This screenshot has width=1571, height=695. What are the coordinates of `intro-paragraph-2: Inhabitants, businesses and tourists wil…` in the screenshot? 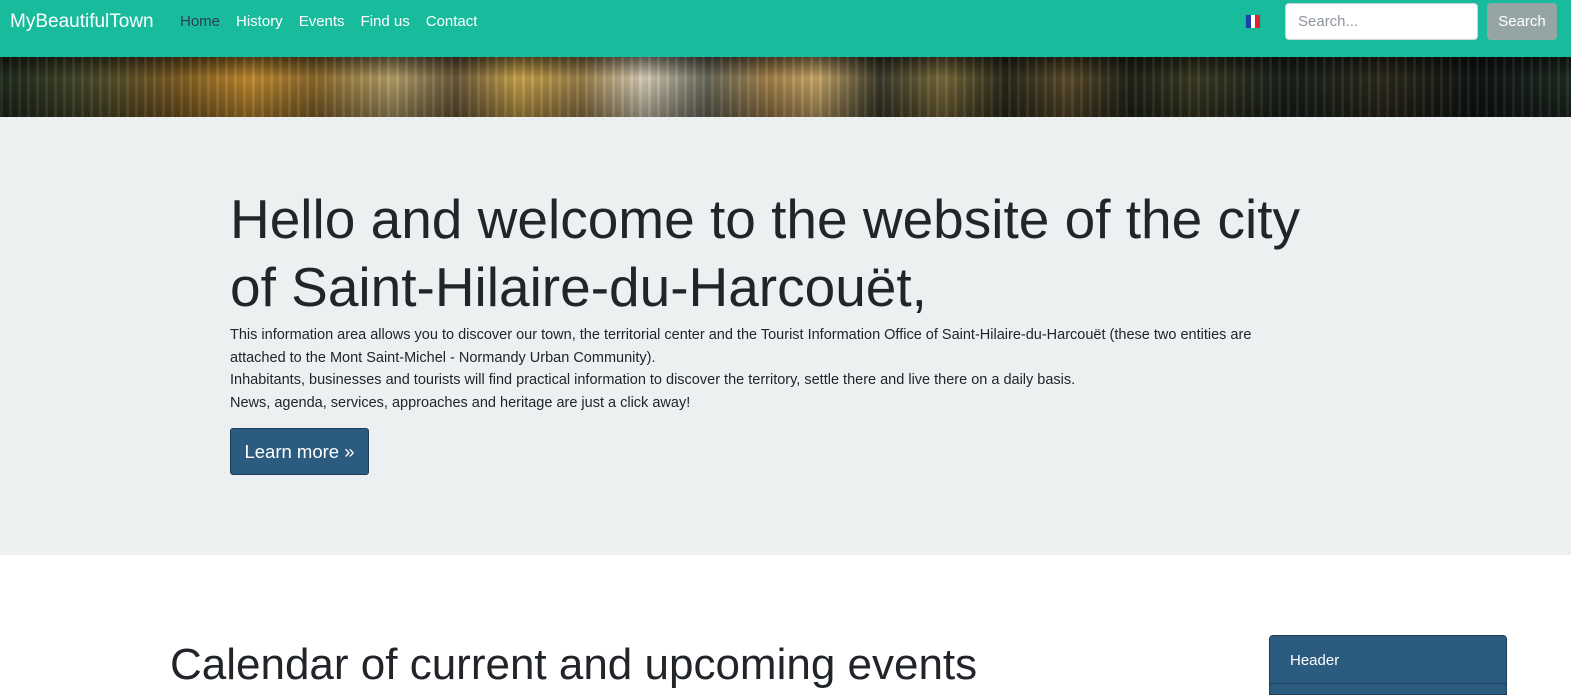 It's located at (653, 380).